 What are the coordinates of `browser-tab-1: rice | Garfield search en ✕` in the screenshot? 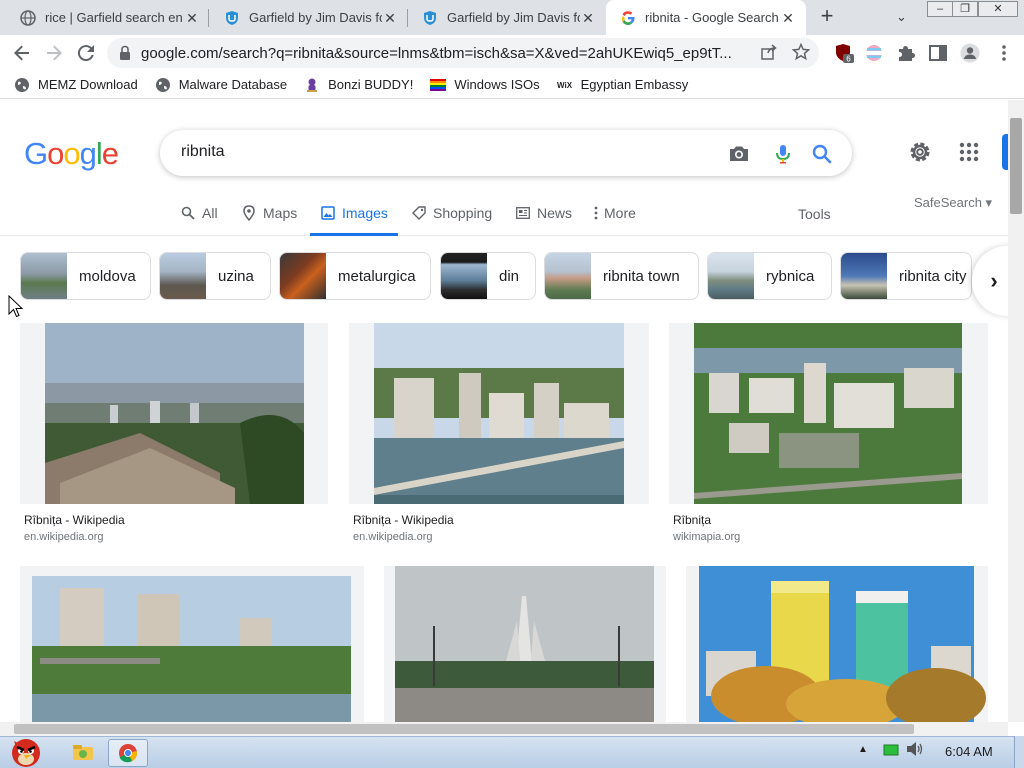 It's located at (108, 17).